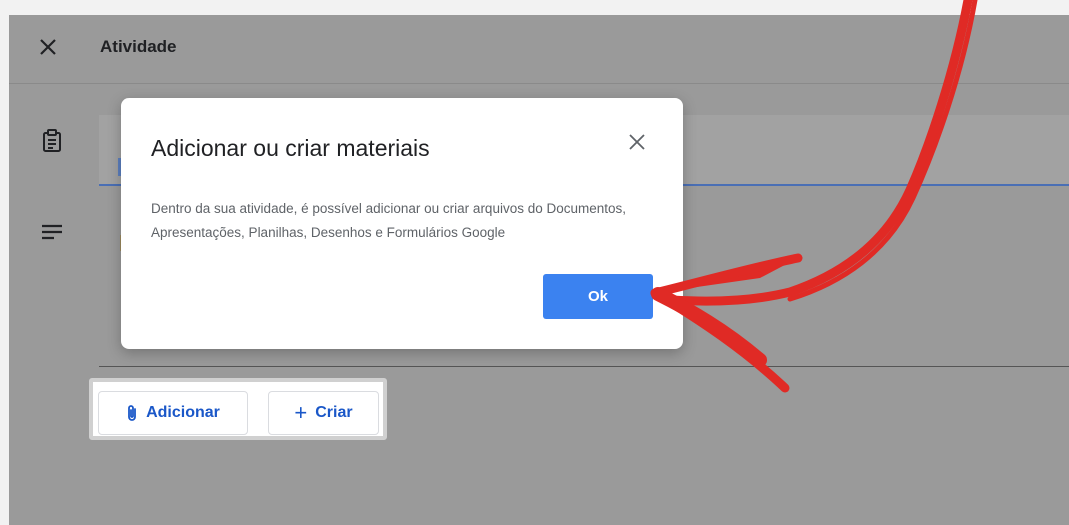  Describe the element at coordinates (48, 47) in the screenshot. I see `close-icon` at that location.